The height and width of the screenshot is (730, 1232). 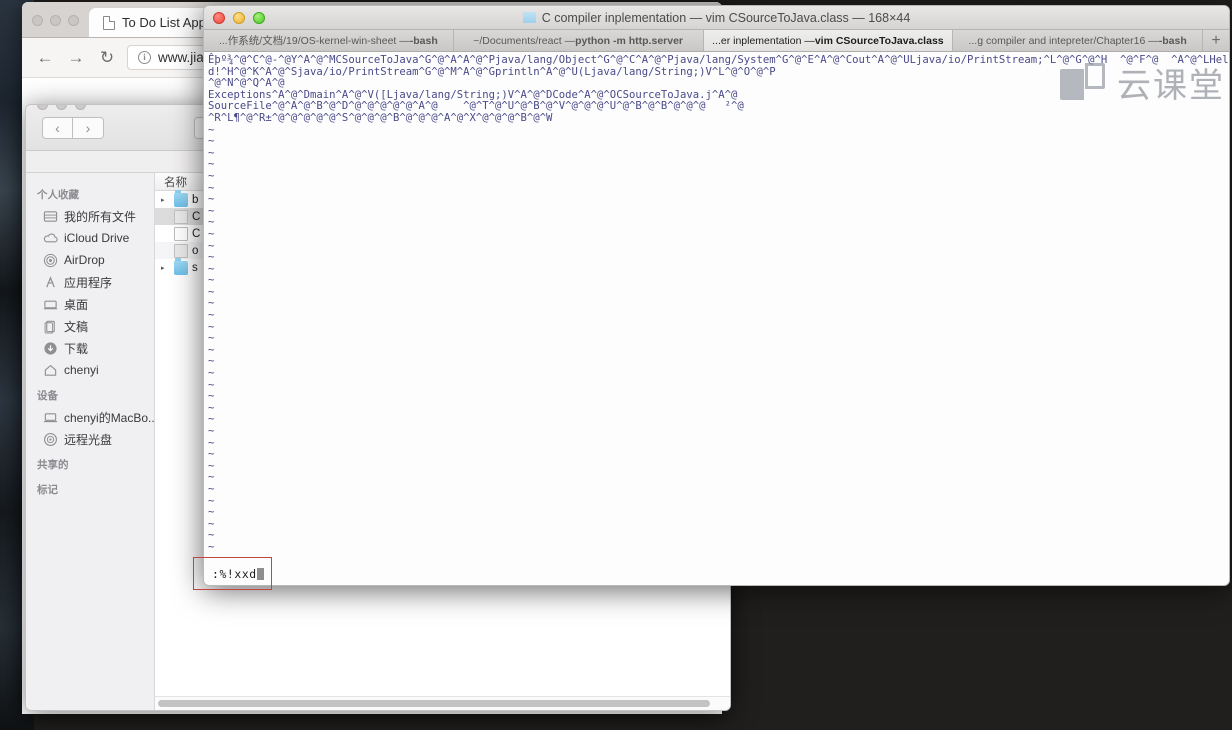 I want to click on terminal-tab-label: ~/Documents/react —, so click(x=524, y=40).